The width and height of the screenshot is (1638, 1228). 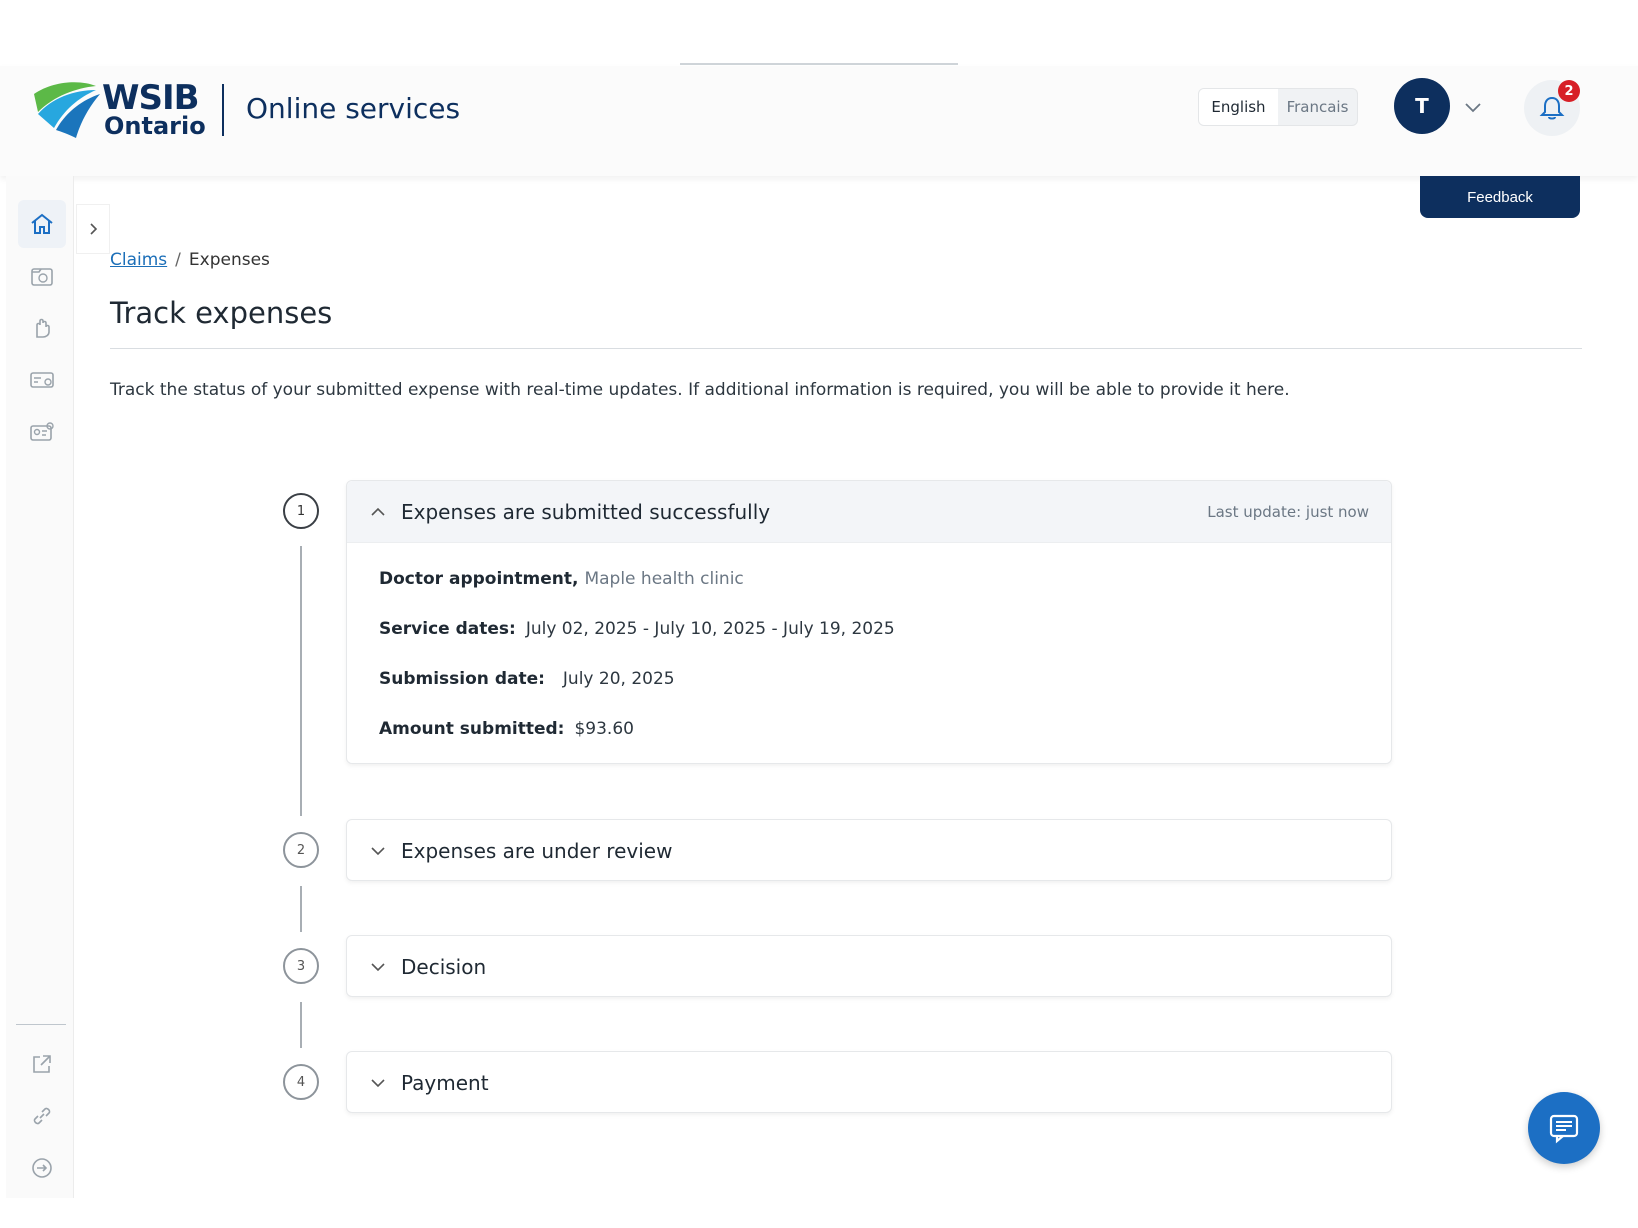 What do you see at coordinates (301, 966) in the screenshot?
I see `step-number-3: 3` at bounding box center [301, 966].